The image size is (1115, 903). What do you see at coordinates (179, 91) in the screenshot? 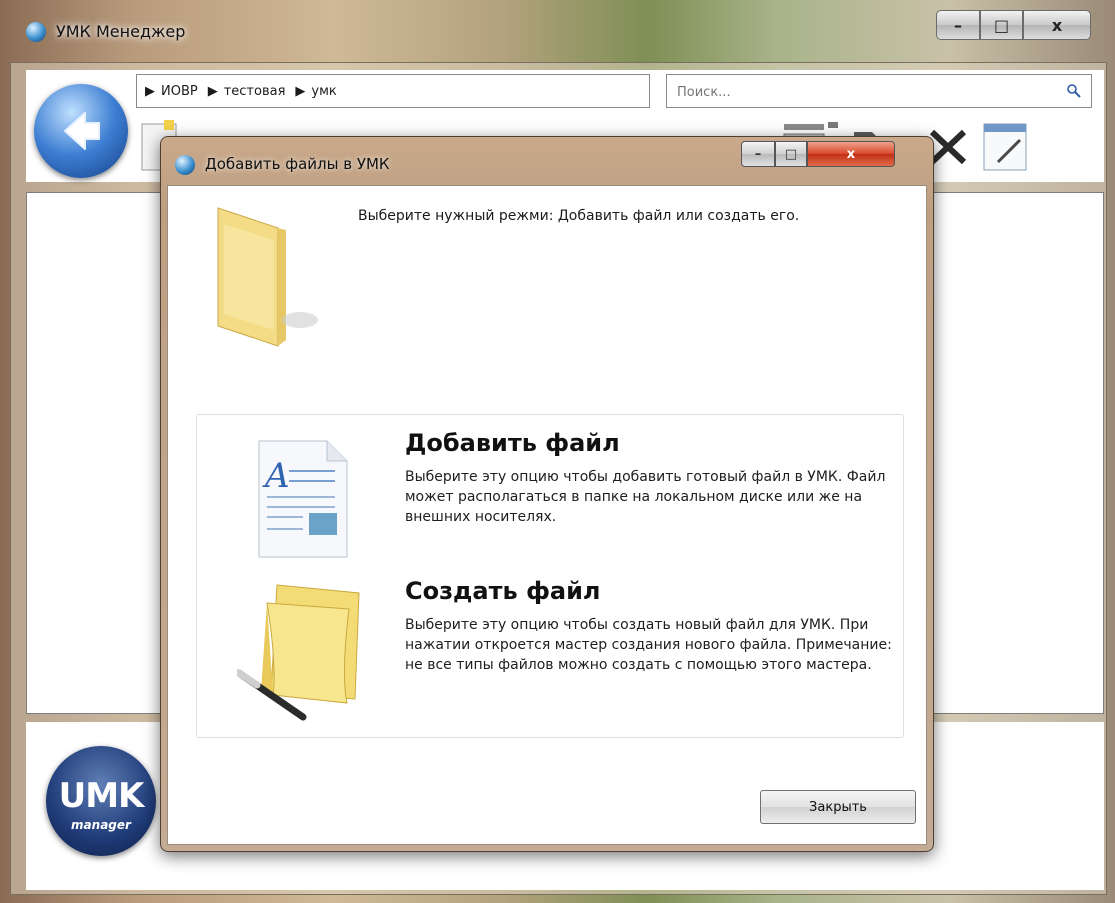
I see `breadcrumb-label: ИОВР` at bounding box center [179, 91].